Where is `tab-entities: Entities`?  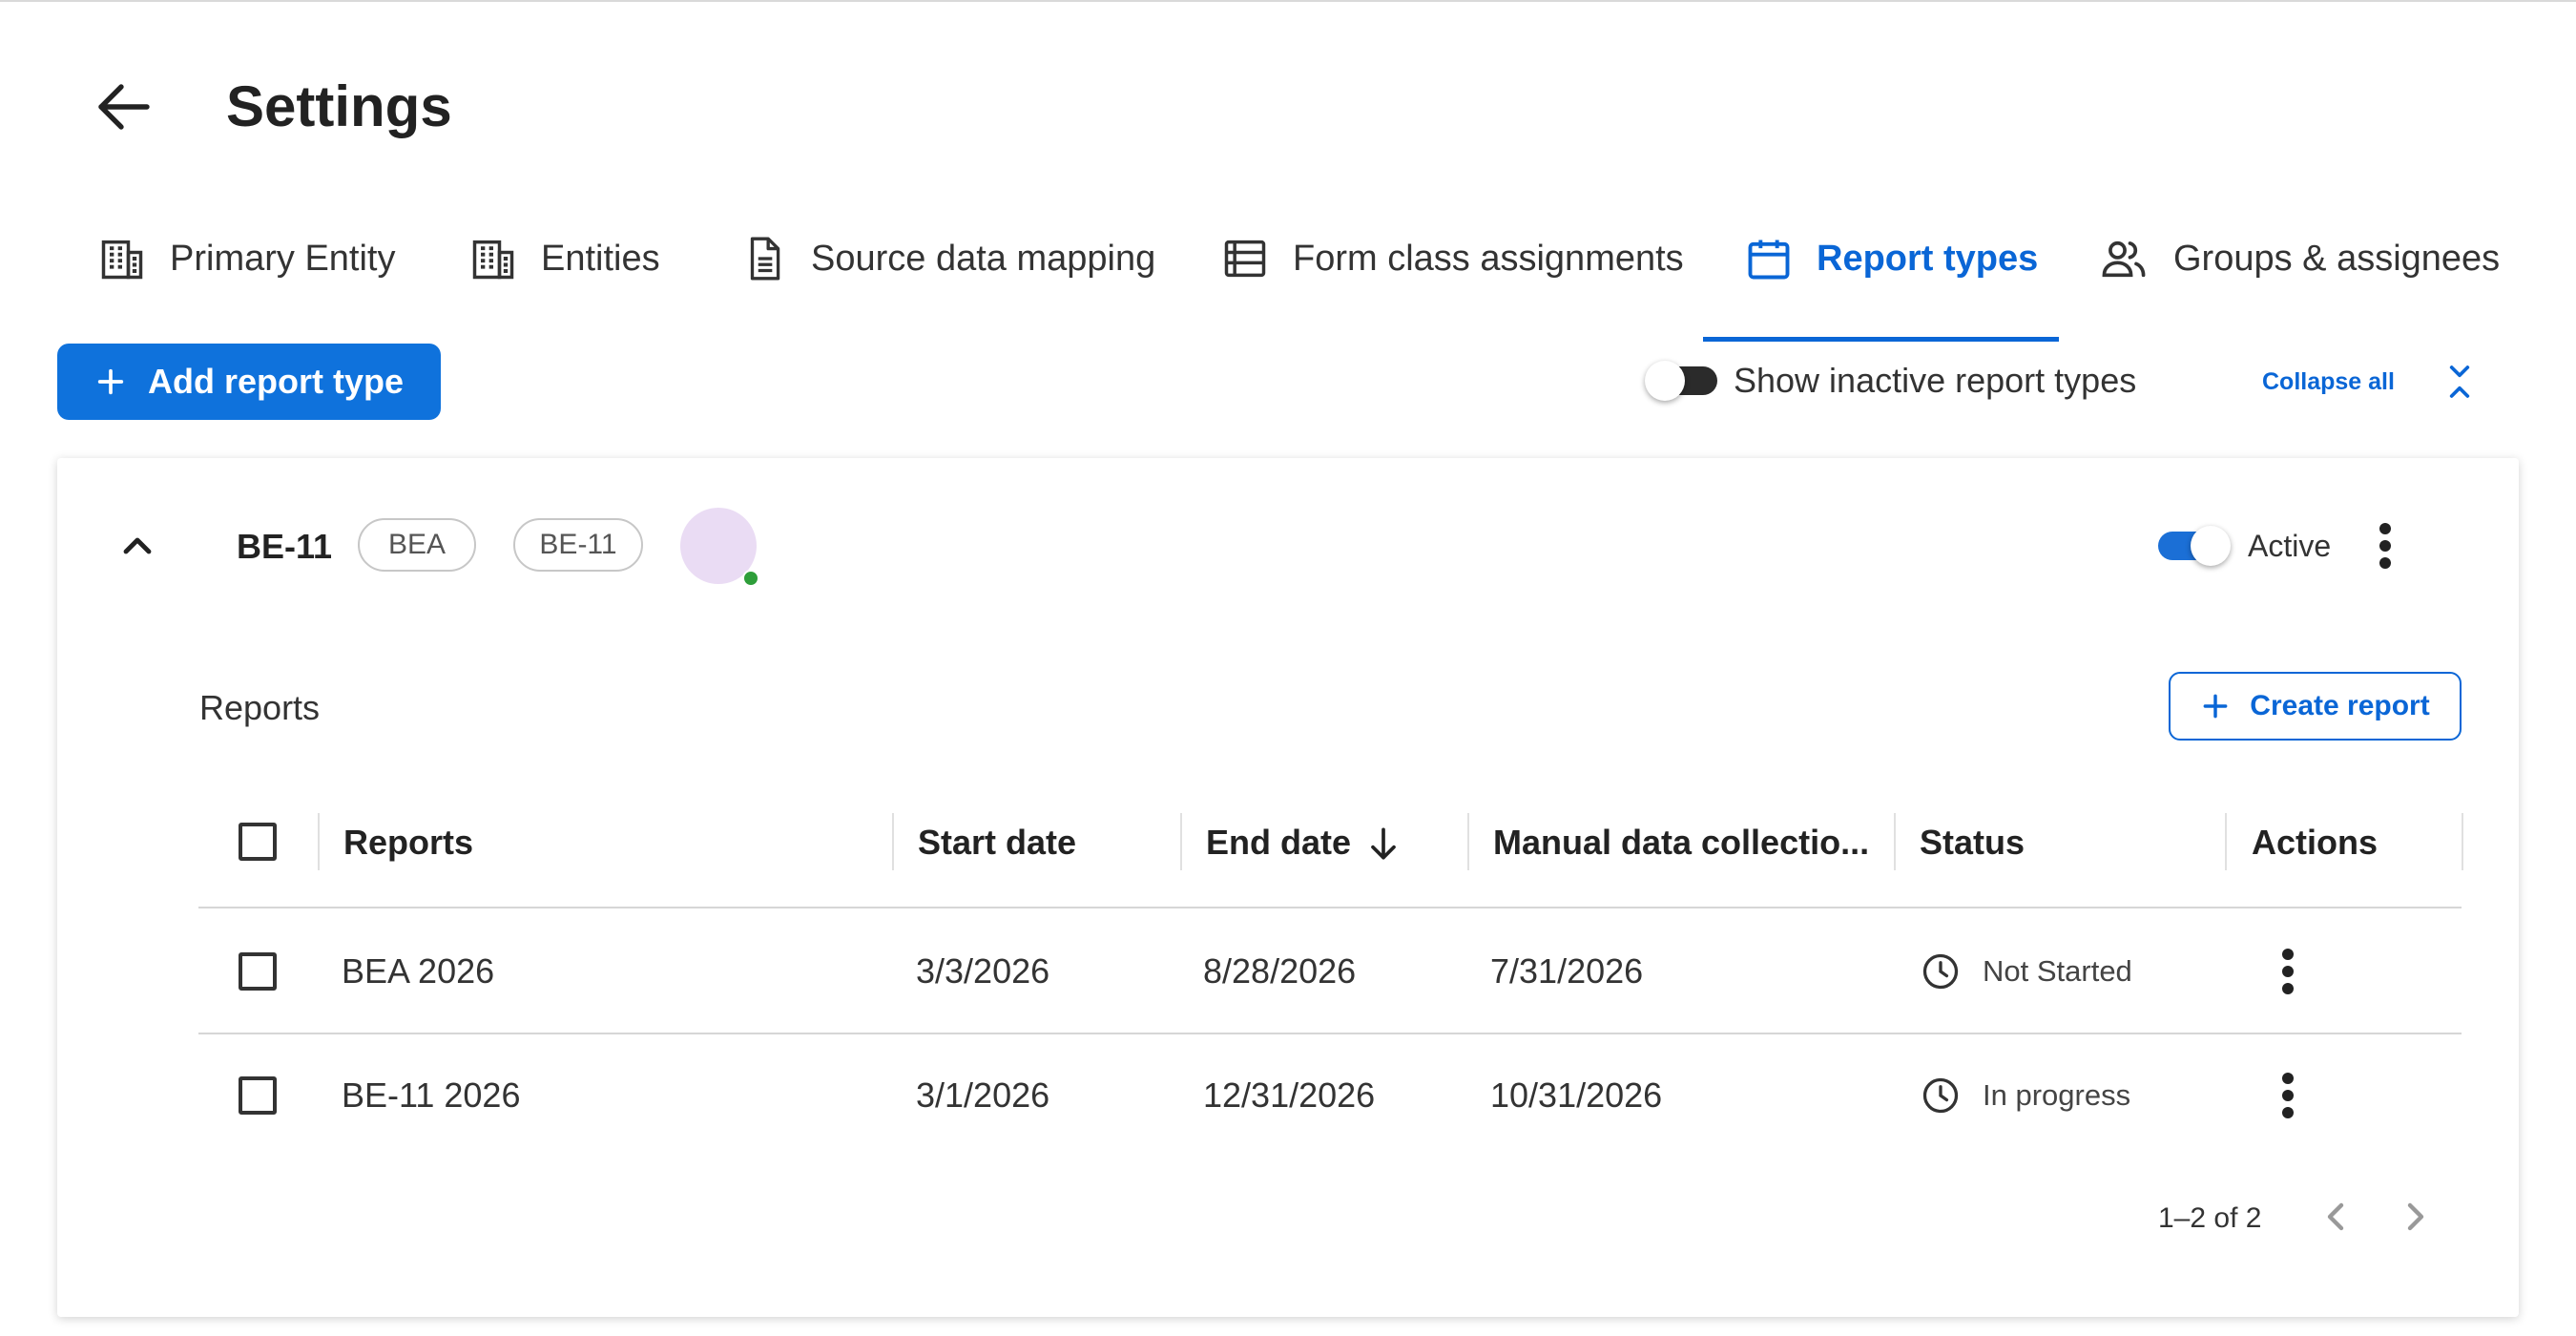
tab-entities: Entities is located at coordinates (564, 258).